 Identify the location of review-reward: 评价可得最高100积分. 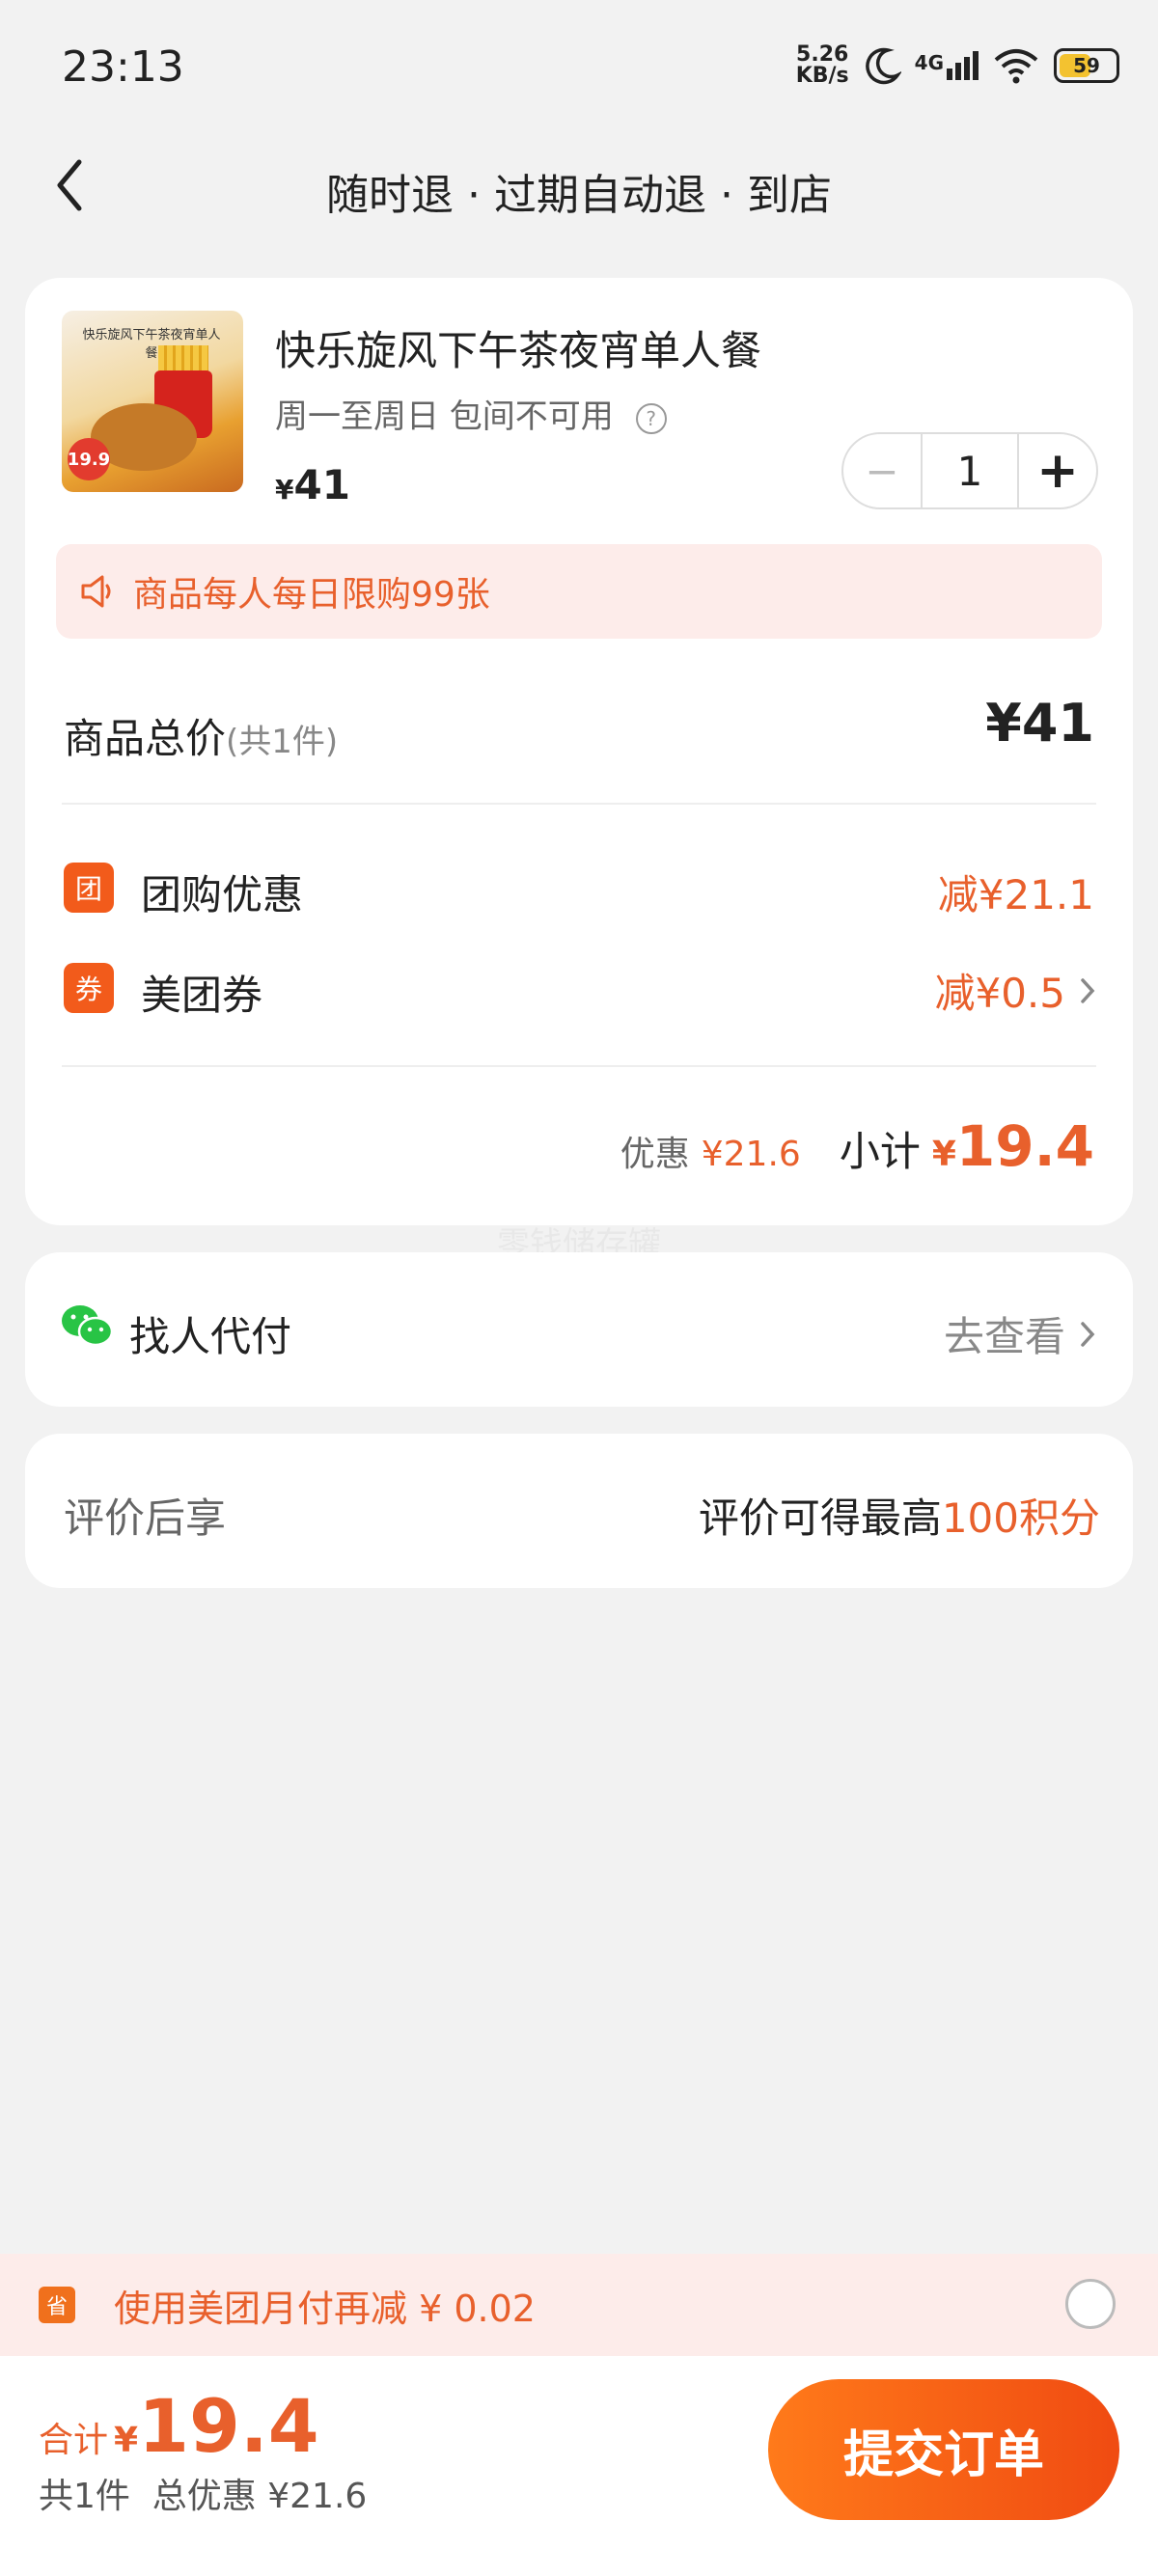
(899, 1516).